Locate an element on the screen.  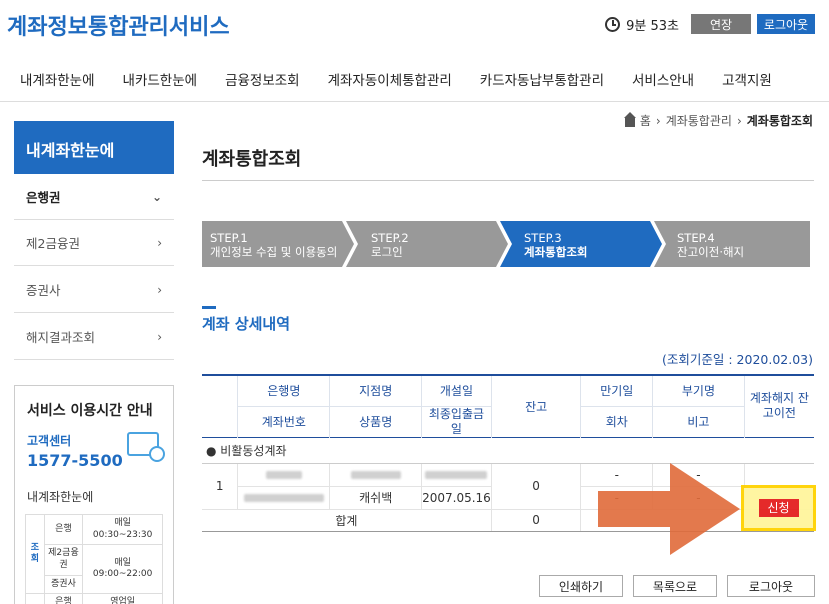
gnb-item-auto-transfer: 계좌자동이체통합관리 is located at coordinates (390, 79).